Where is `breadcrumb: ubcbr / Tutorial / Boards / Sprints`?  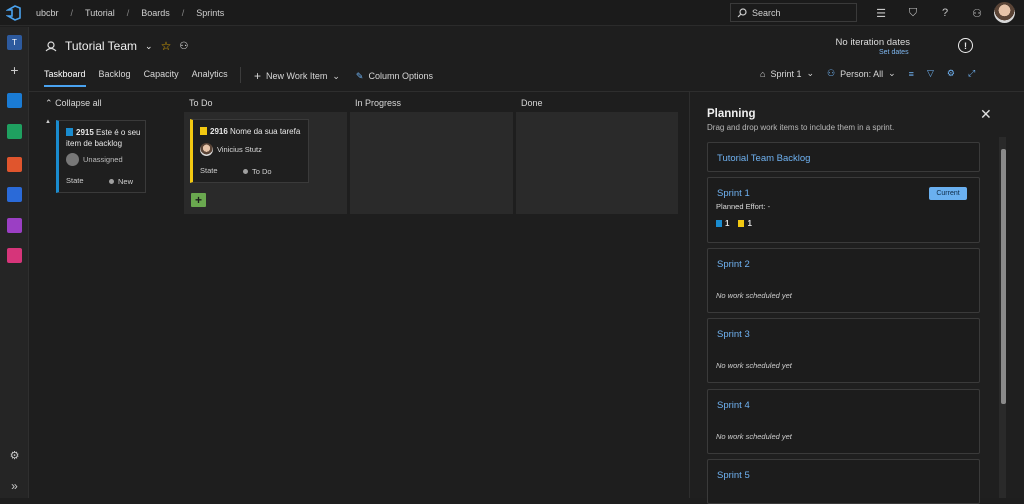 breadcrumb: ubcbr / Tutorial / Boards / Sprints is located at coordinates (130, 13).